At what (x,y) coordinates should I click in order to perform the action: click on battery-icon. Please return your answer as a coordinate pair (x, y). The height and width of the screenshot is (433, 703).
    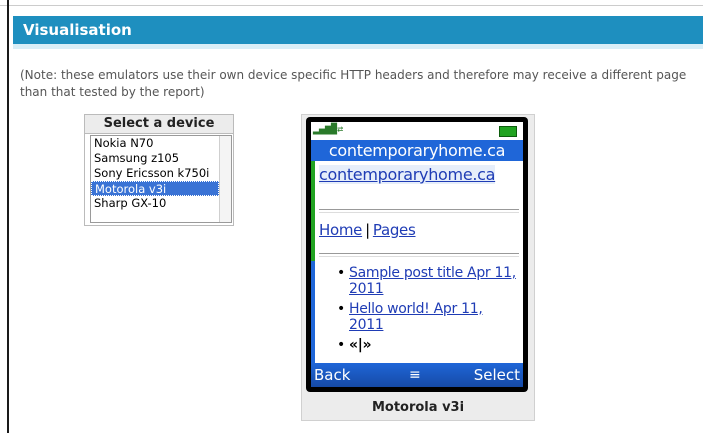
    Looking at the image, I should click on (508, 131).